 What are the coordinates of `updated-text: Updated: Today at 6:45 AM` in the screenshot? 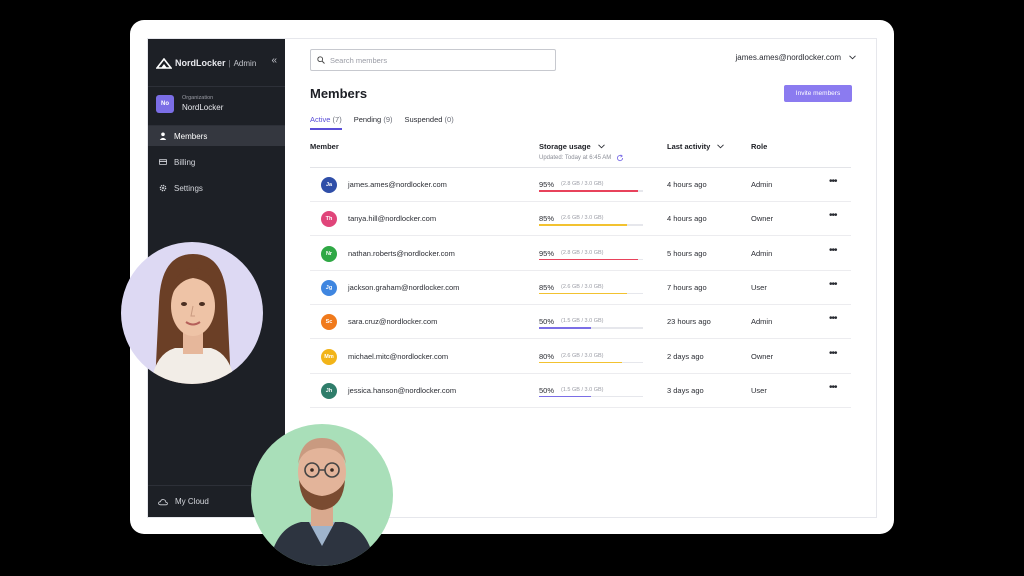 It's located at (575, 158).